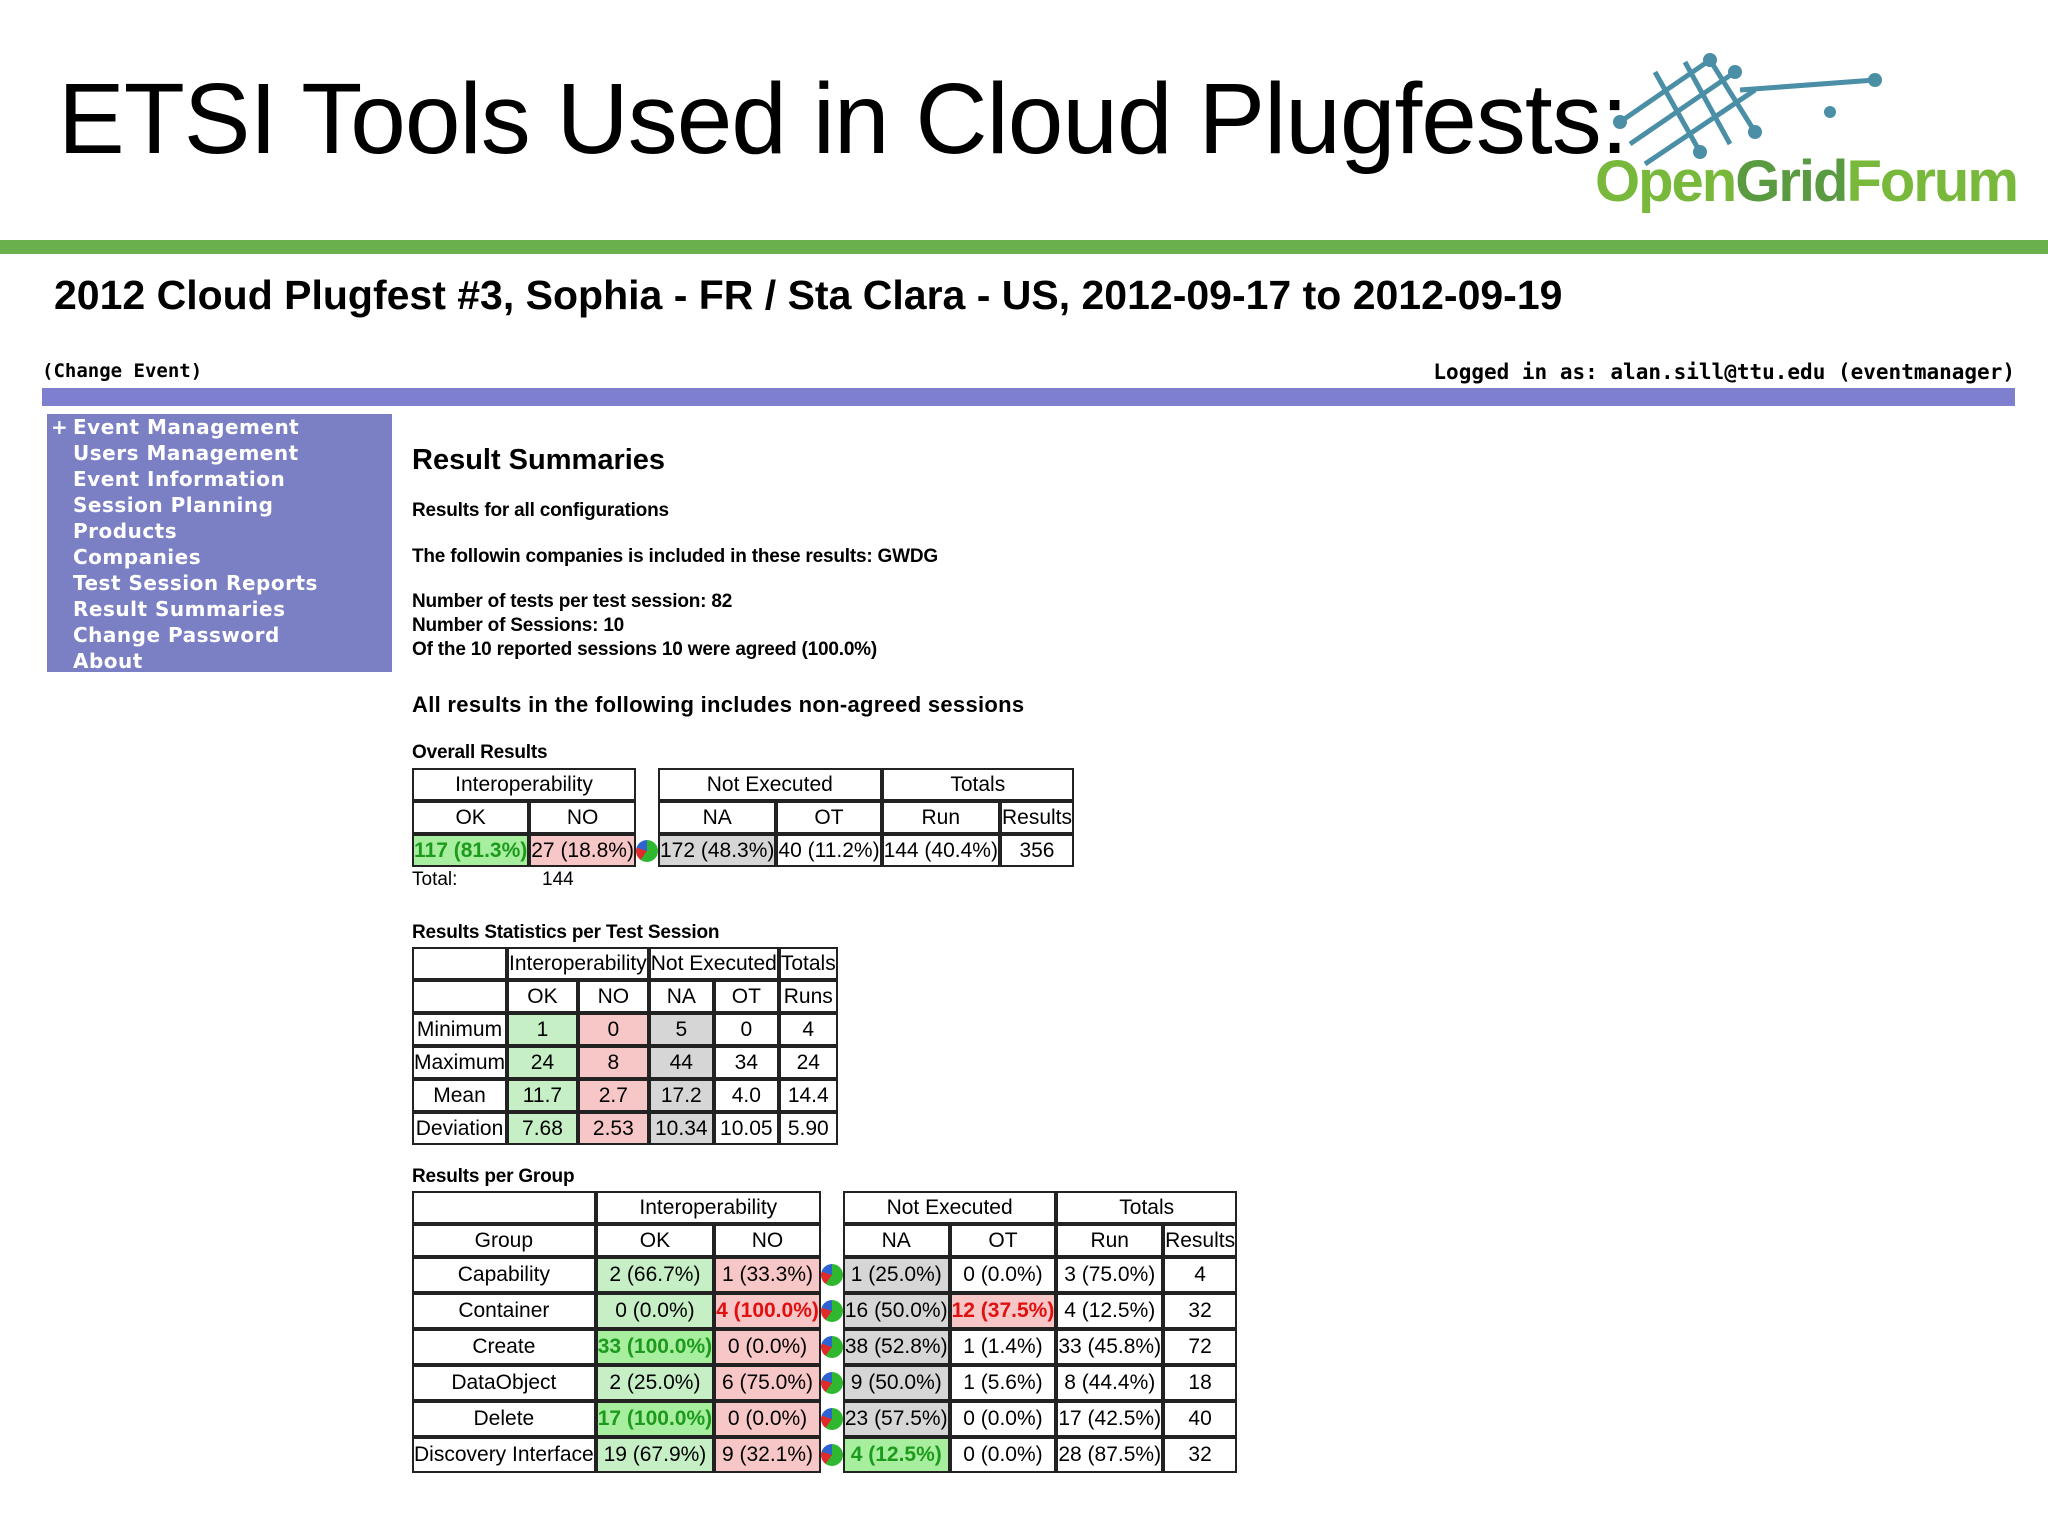 The image size is (2048, 1536). What do you see at coordinates (435, 879) in the screenshot?
I see `total-label: Total:` at bounding box center [435, 879].